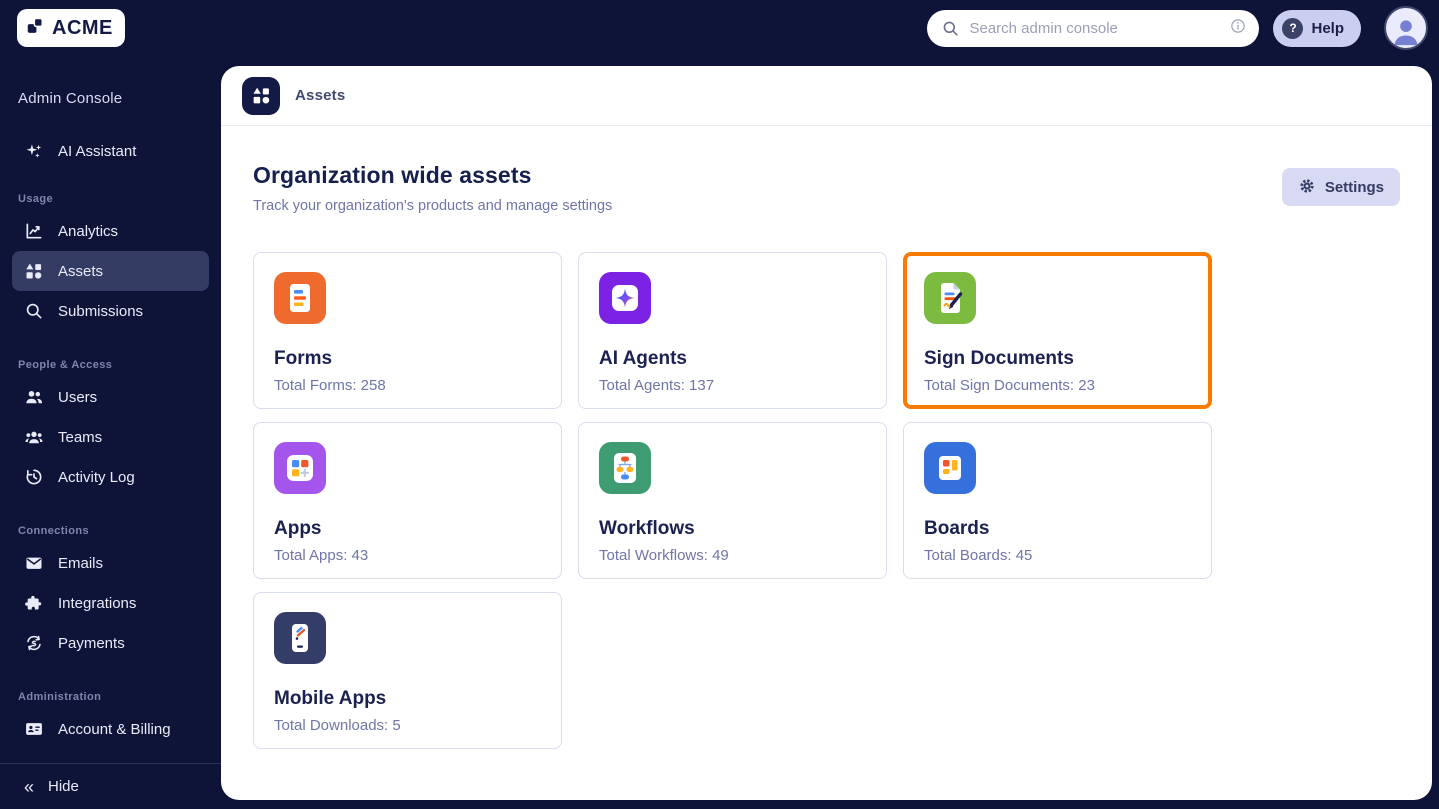 Image resolution: width=1439 pixels, height=809 pixels. I want to click on ai-agents-icon, so click(625, 298).